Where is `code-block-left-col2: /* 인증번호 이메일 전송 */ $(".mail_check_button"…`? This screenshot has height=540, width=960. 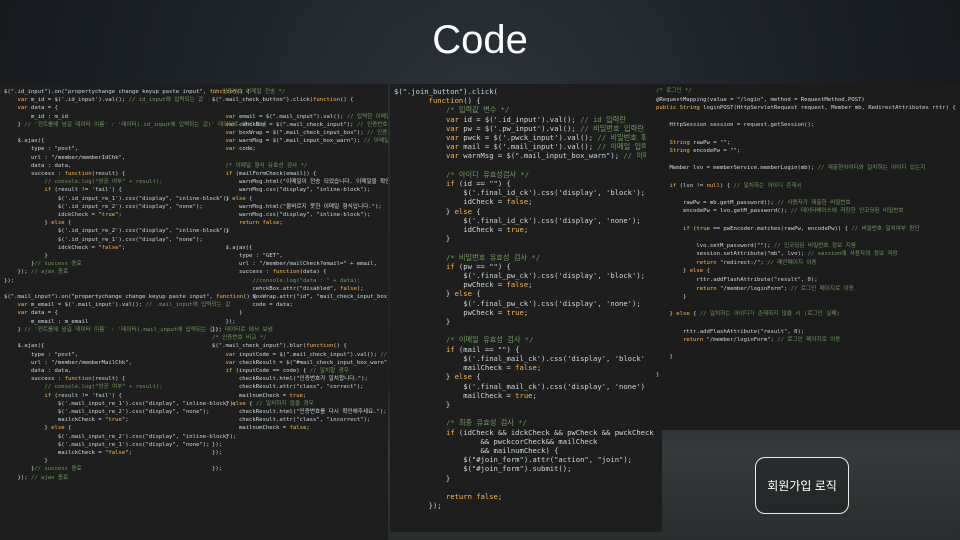 code-block-left-col2: /* 인증번호 이메일 전송 */ $(".mail_check_button"… is located at coordinates (300, 281).